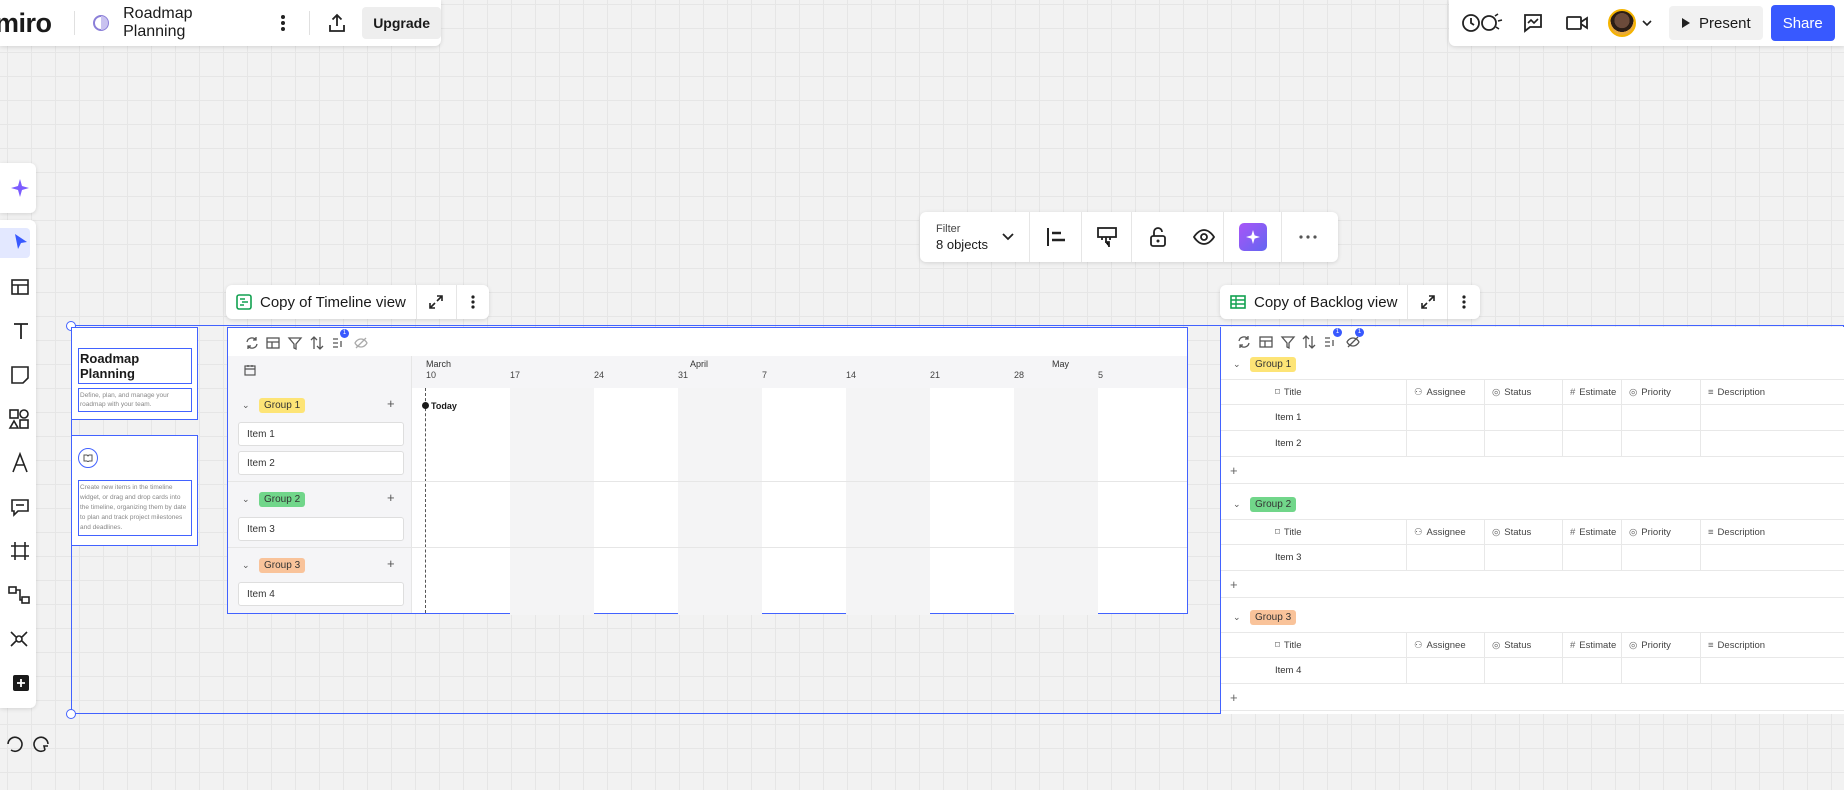 The image size is (1844, 790). What do you see at coordinates (1158, 237) in the screenshot?
I see `unlock-icon` at bounding box center [1158, 237].